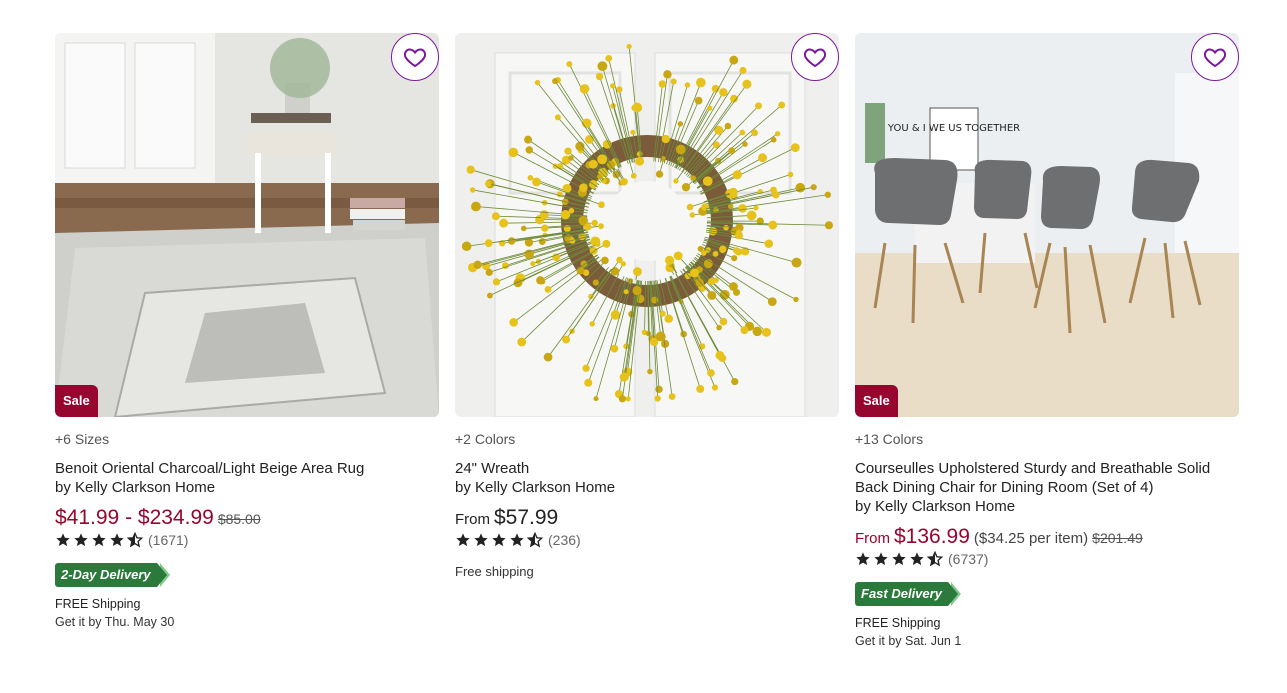 This screenshot has width=1287, height=693. Describe the element at coordinates (908, 641) in the screenshot. I see `delivery-eta: Get it by Sat. Jun 1` at that location.